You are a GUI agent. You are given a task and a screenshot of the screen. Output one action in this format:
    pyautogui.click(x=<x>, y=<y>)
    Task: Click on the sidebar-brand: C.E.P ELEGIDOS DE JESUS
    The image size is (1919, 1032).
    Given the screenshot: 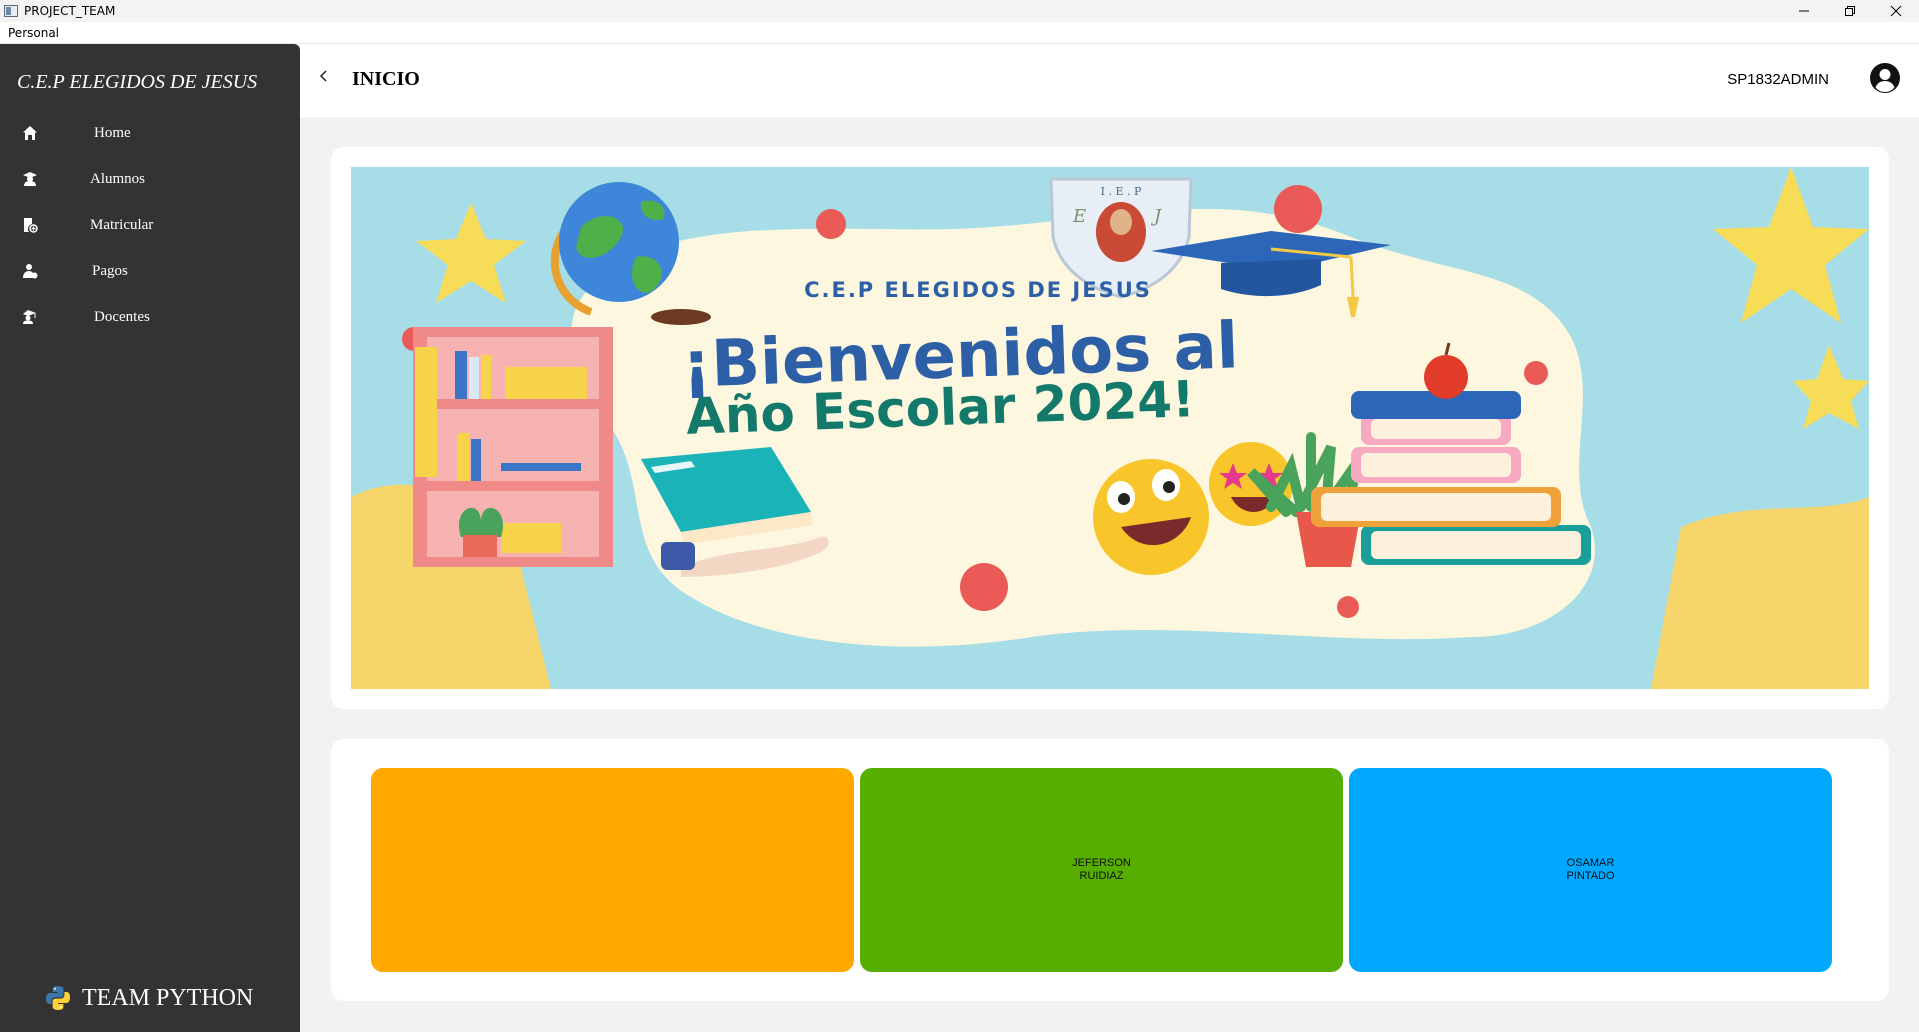 What is the action you would take?
    pyautogui.click(x=137, y=82)
    